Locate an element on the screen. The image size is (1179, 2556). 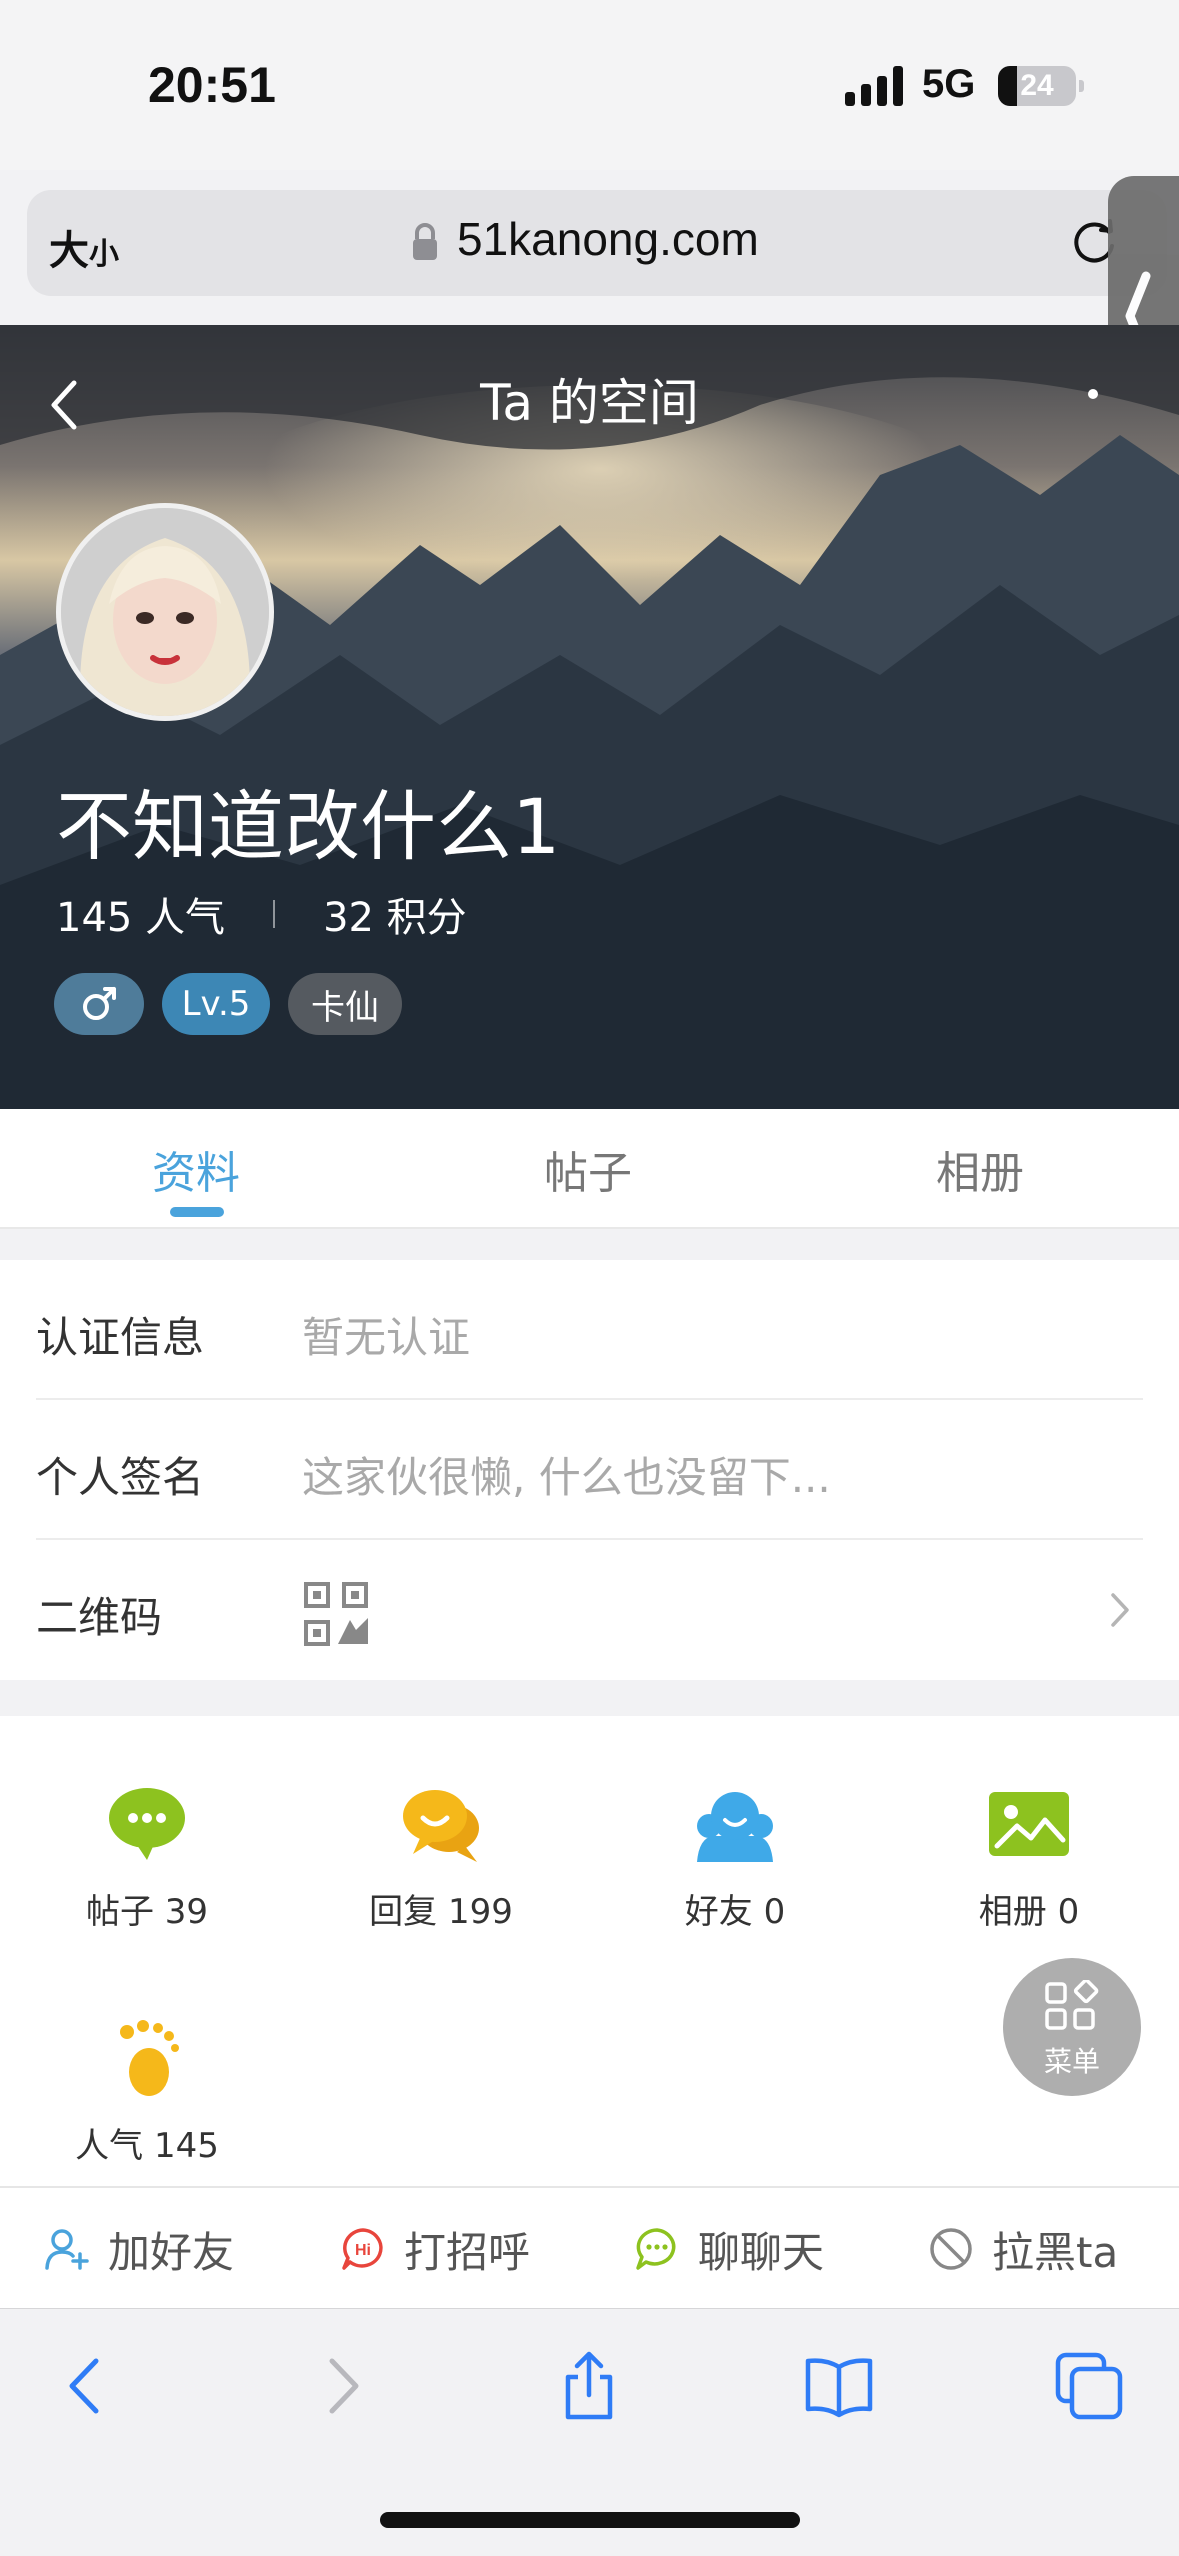
browser-forward-icon is located at coordinates (341, 2386).